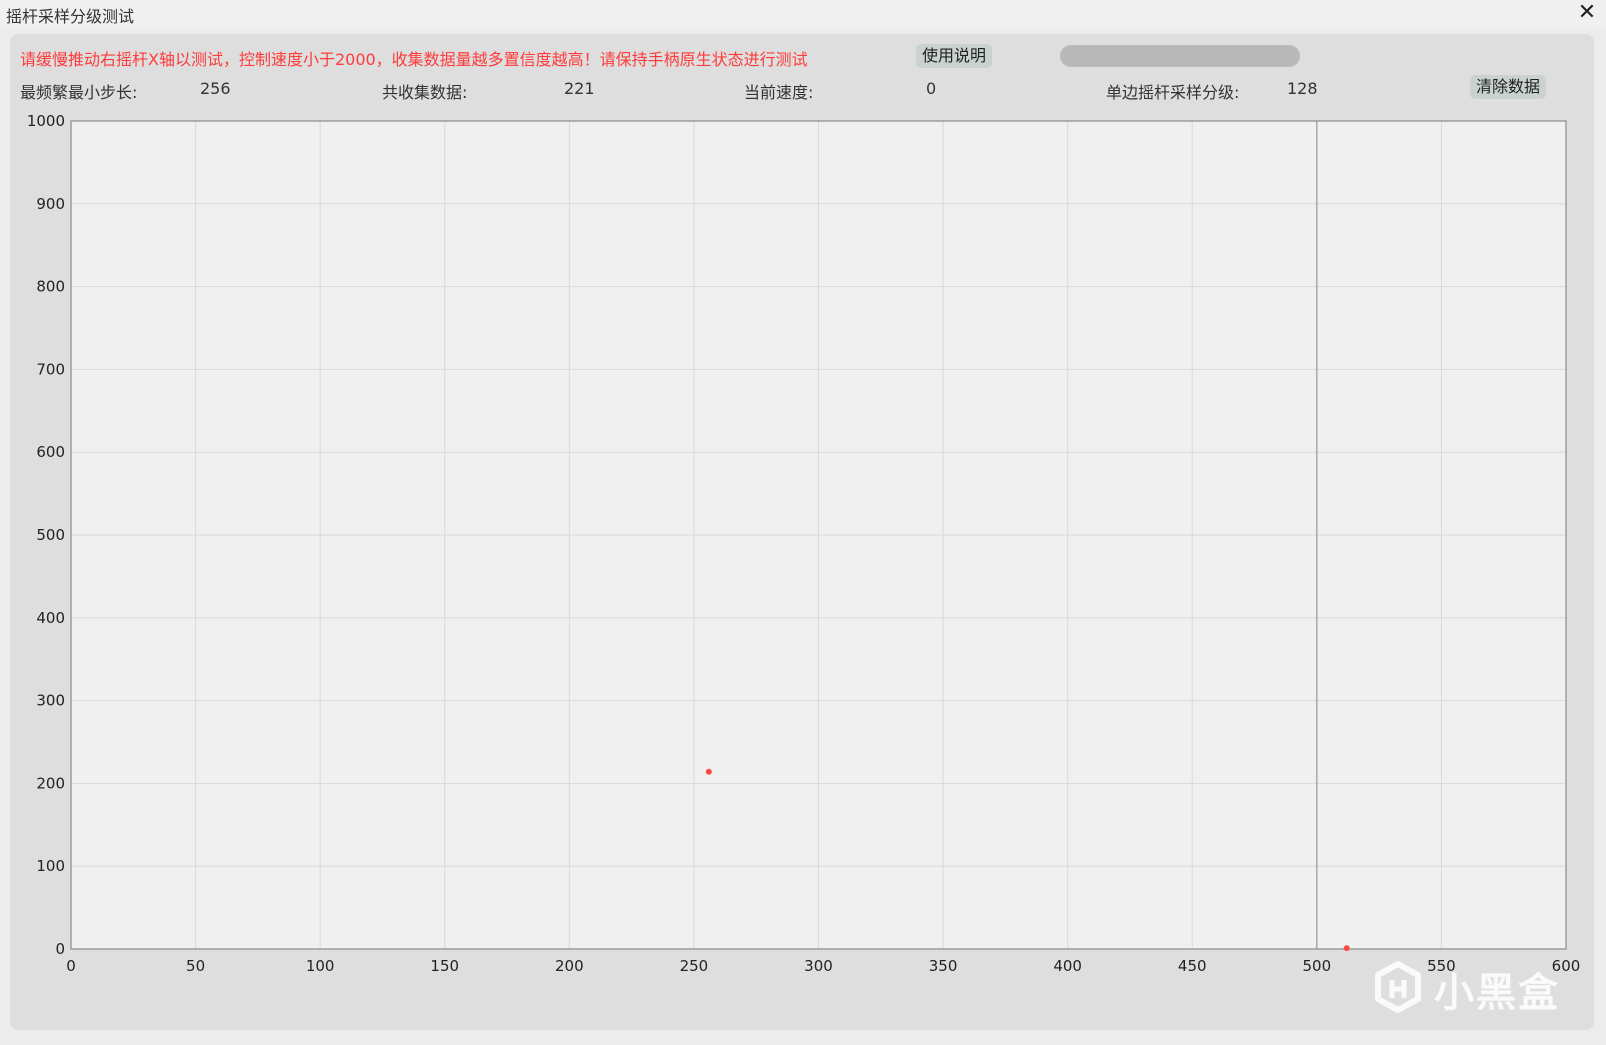  Describe the element at coordinates (60, 949) in the screenshot. I see `y-tick-label: 0` at that location.